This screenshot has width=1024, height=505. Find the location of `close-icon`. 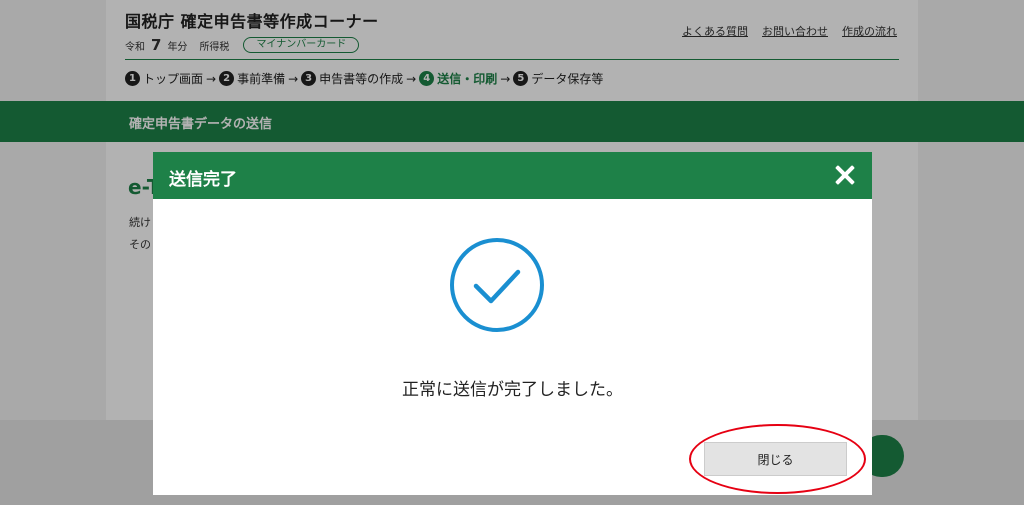

close-icon is located at coordinates (845, 175).